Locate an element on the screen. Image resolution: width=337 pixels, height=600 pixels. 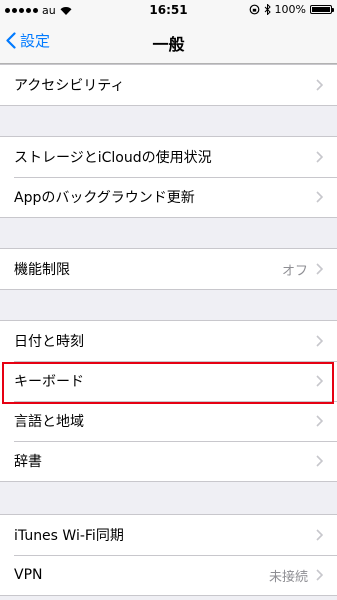
page-title: 一般 is located at coordinates (168, 44).